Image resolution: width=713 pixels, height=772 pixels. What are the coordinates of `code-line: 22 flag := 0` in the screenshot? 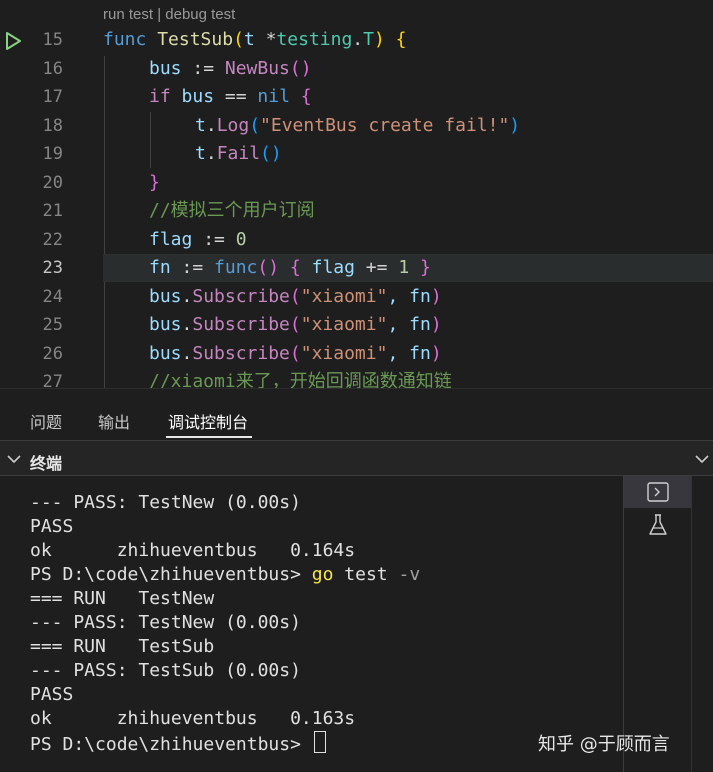 It's located at (356, 240).